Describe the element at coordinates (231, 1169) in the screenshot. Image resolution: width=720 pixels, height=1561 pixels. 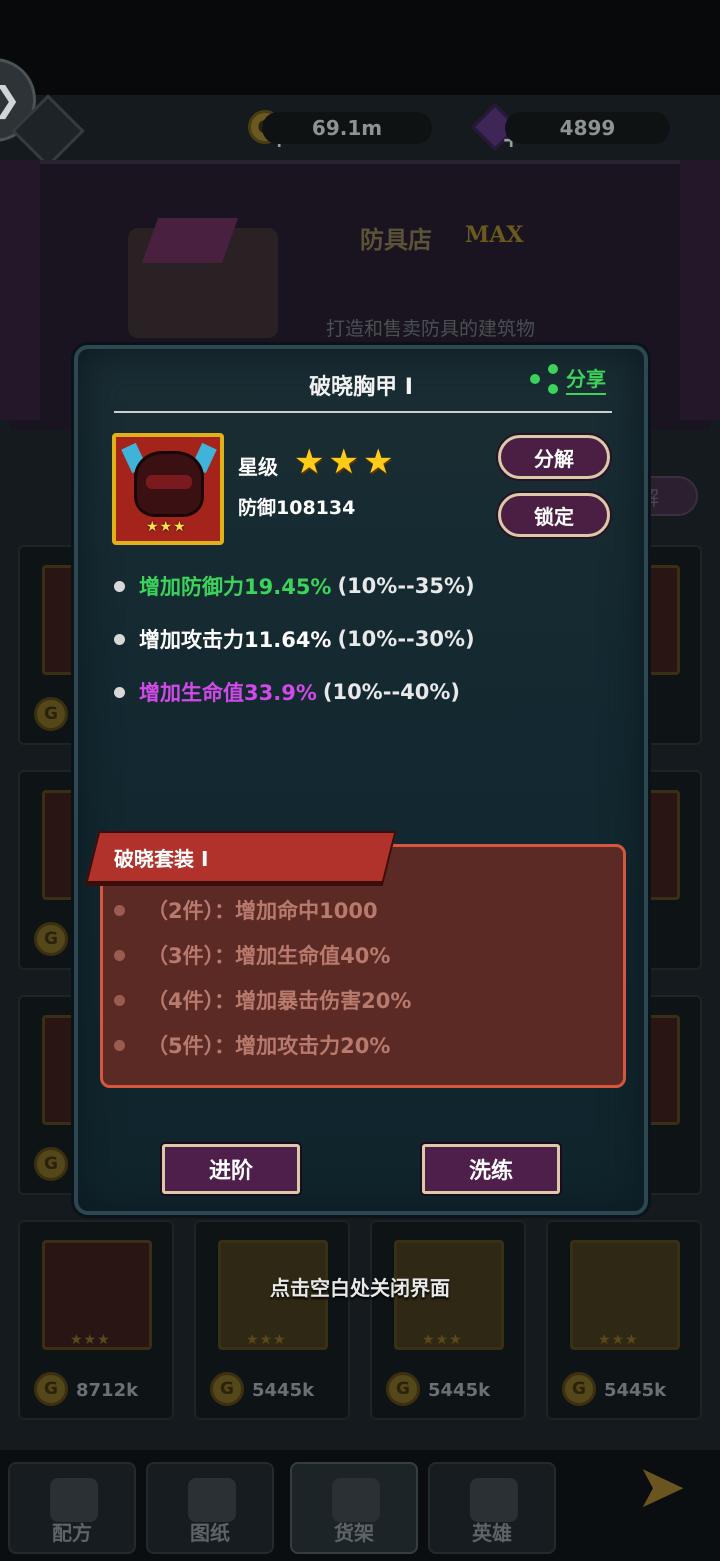
I see `advance-button: 进阶` at that location.